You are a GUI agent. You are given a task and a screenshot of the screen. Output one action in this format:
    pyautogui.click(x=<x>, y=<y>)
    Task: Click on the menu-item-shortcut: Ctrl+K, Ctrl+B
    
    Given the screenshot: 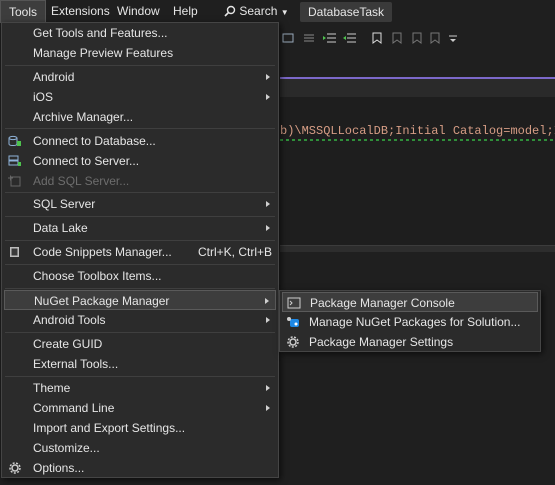 What is the action you would take?
    pyautogui.click(x=235, y=252)
    